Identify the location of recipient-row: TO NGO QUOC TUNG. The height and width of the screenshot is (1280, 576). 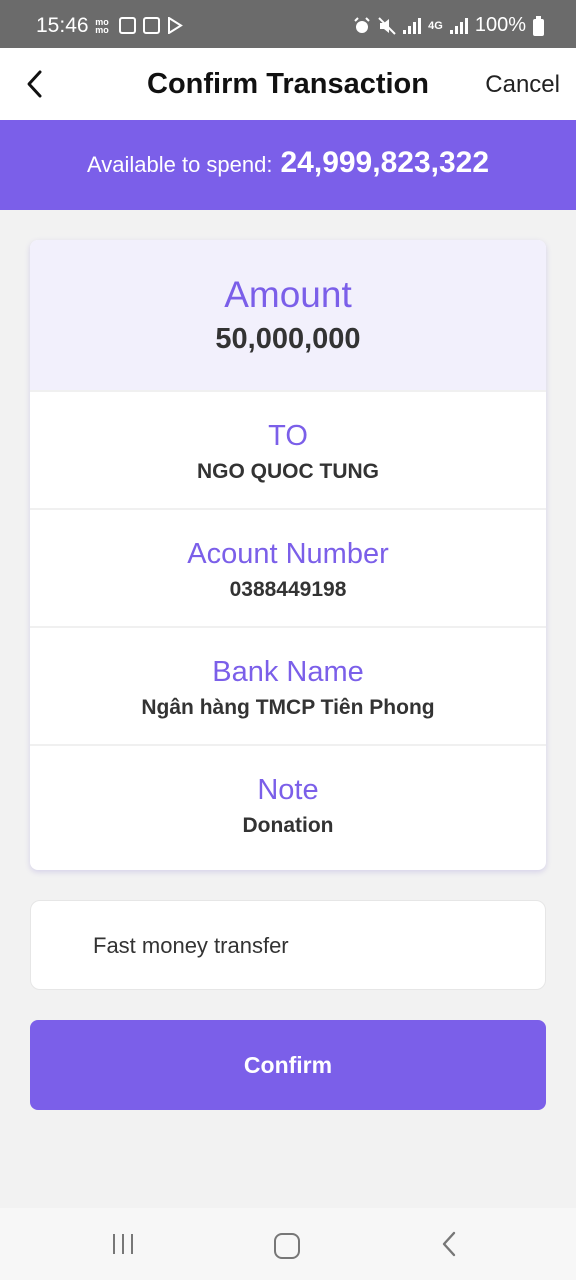
(288, 449).